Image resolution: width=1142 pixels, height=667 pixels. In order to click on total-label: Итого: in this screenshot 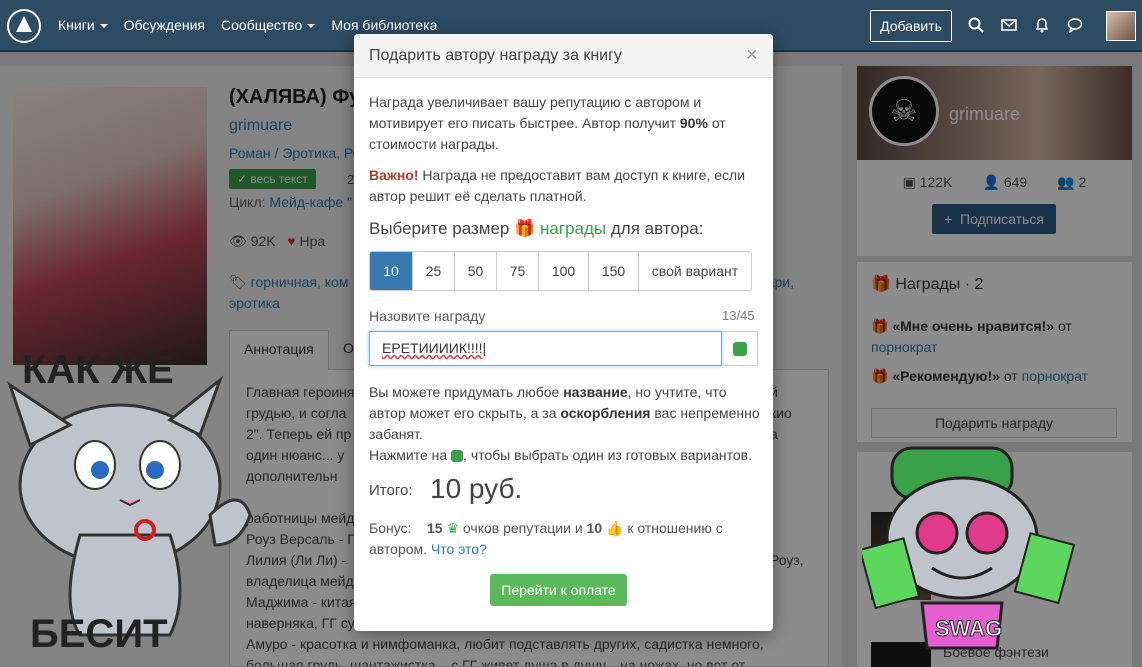, I will do `click(391, 490)`.